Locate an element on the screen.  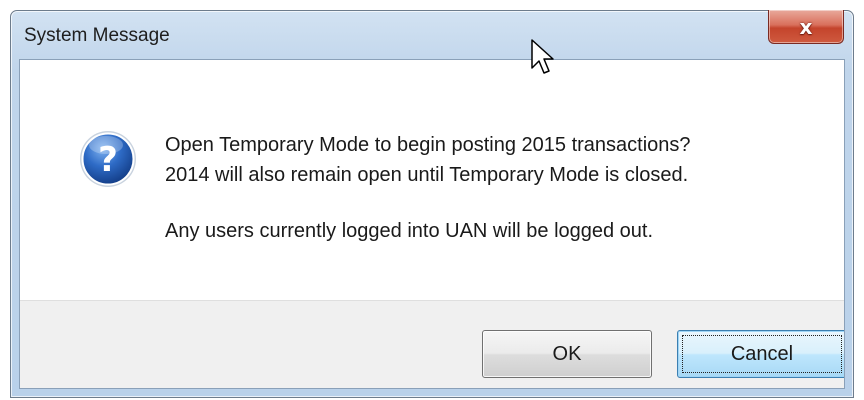
close-icon: x is located at coordinates (806, 26).